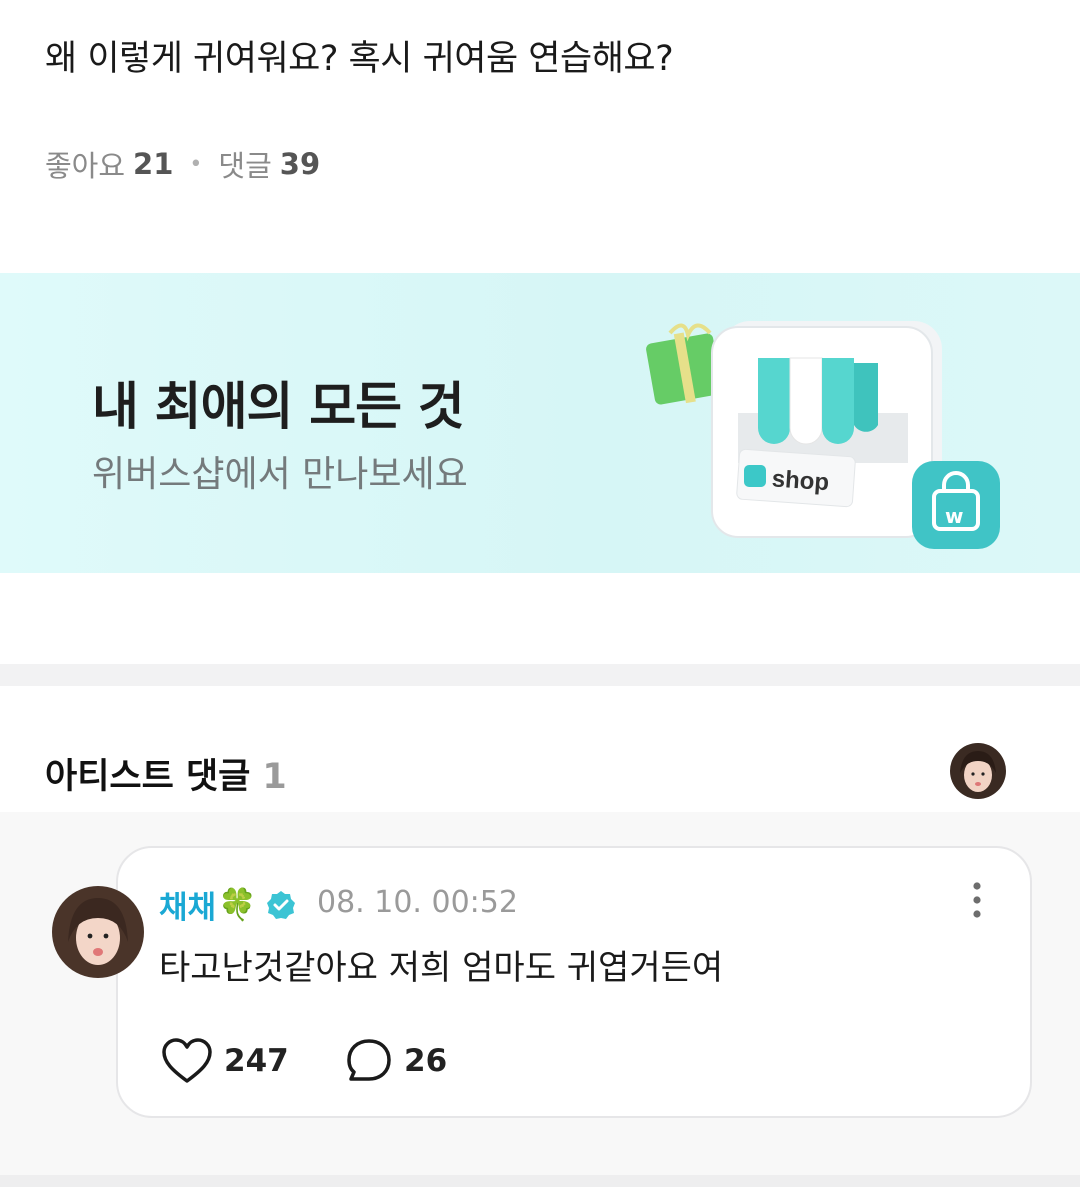 The image size is (1080, 1187). I want to click on svg-text: w, so click(954, 516).